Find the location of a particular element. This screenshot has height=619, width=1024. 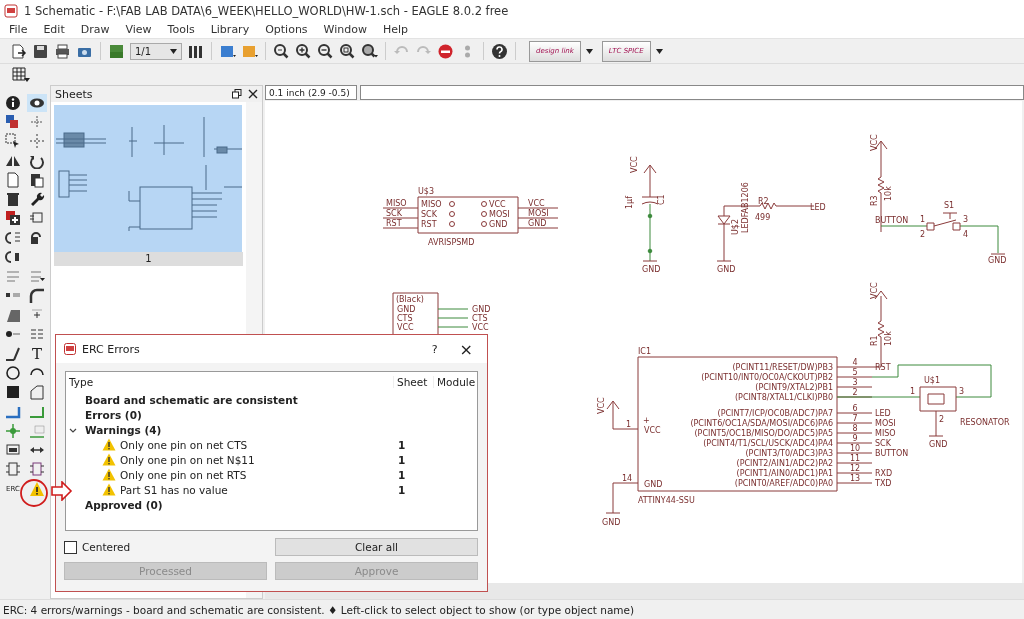

schematic-label: 6 is located at coordinates (855, 408).